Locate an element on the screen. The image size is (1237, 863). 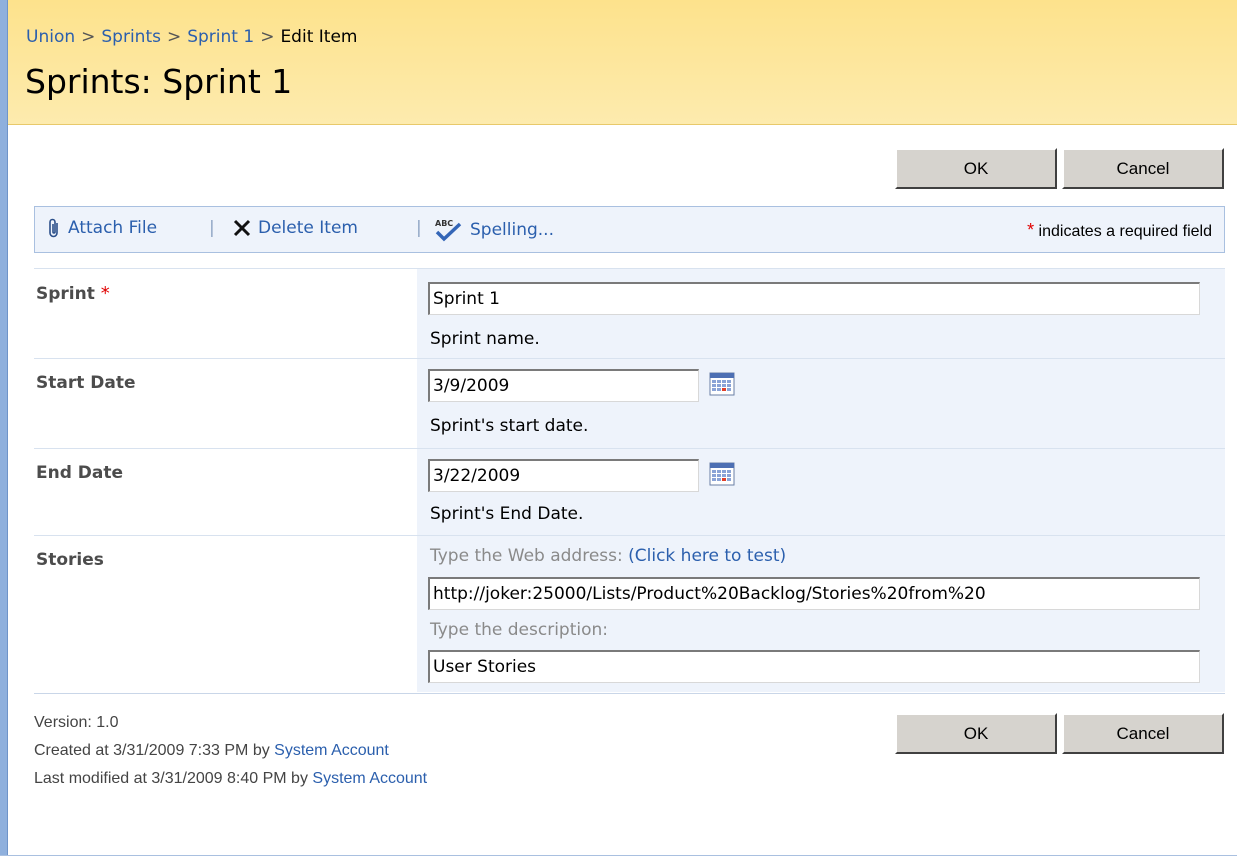
field-cell: 3/22/2009 Sprint's End Date. is located at coordinates (821, 492).